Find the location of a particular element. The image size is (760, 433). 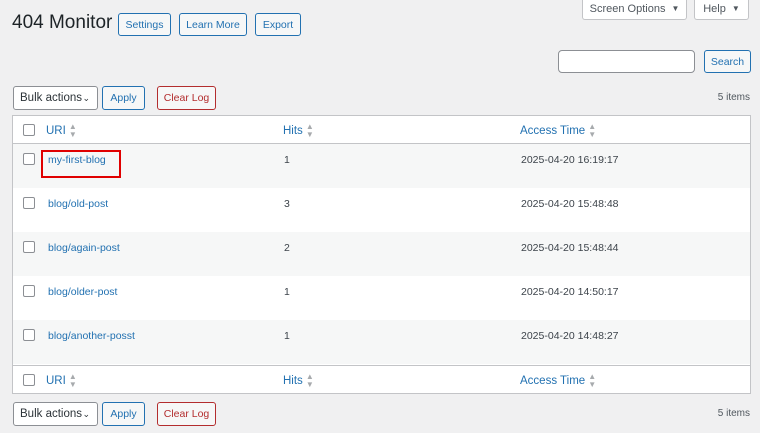

access-time-value: 2025-04-20 15:48:48 is located at coordinates (570, 204).